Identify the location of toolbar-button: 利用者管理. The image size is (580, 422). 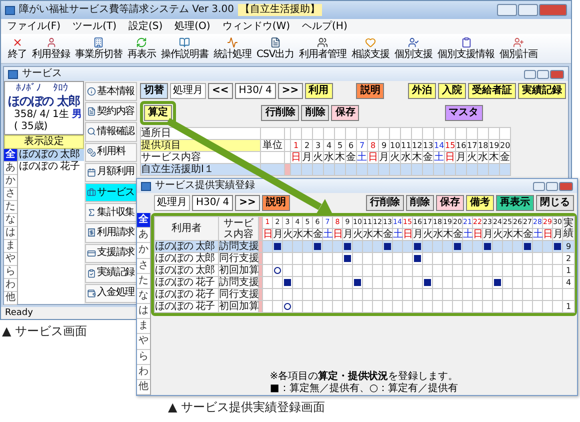
(323, 48).